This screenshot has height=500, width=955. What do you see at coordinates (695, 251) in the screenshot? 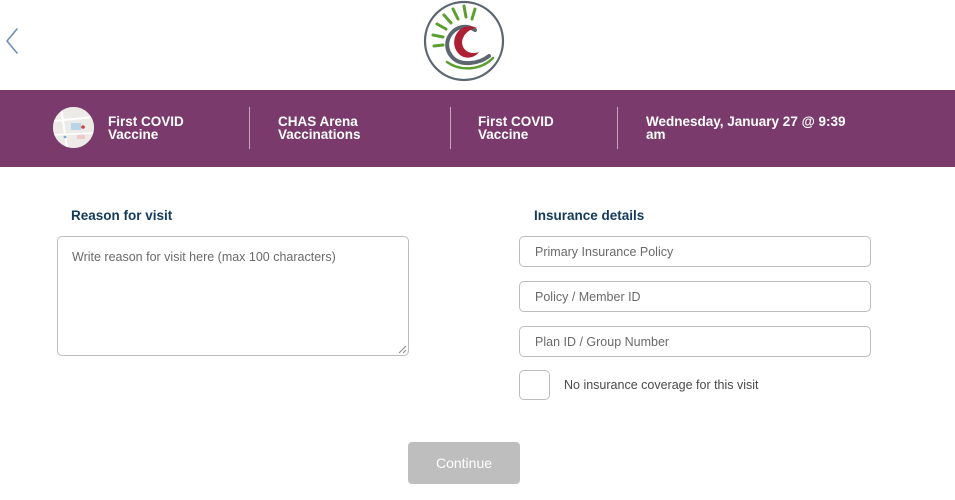
I see `primary-insurance-input` at bounding box center [695, 251].